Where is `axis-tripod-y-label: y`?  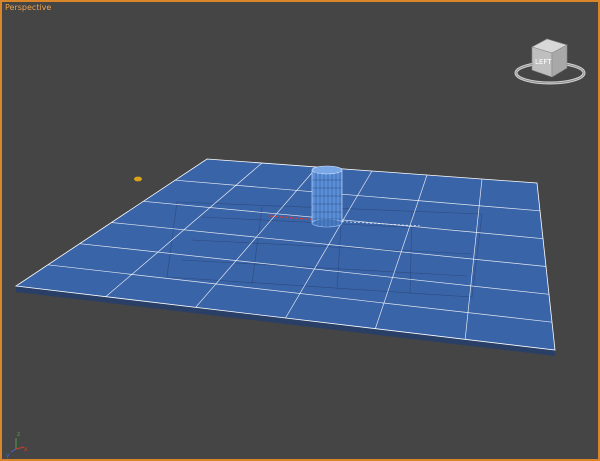 axis-tripod-y-label: y is located at coordinates (8, 455).